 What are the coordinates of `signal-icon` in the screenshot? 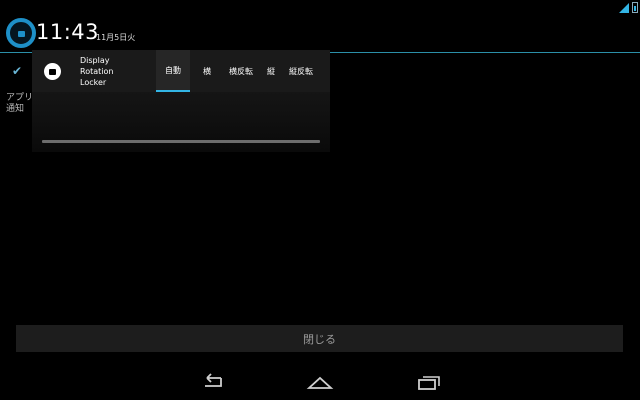 It's located at (624, 8).